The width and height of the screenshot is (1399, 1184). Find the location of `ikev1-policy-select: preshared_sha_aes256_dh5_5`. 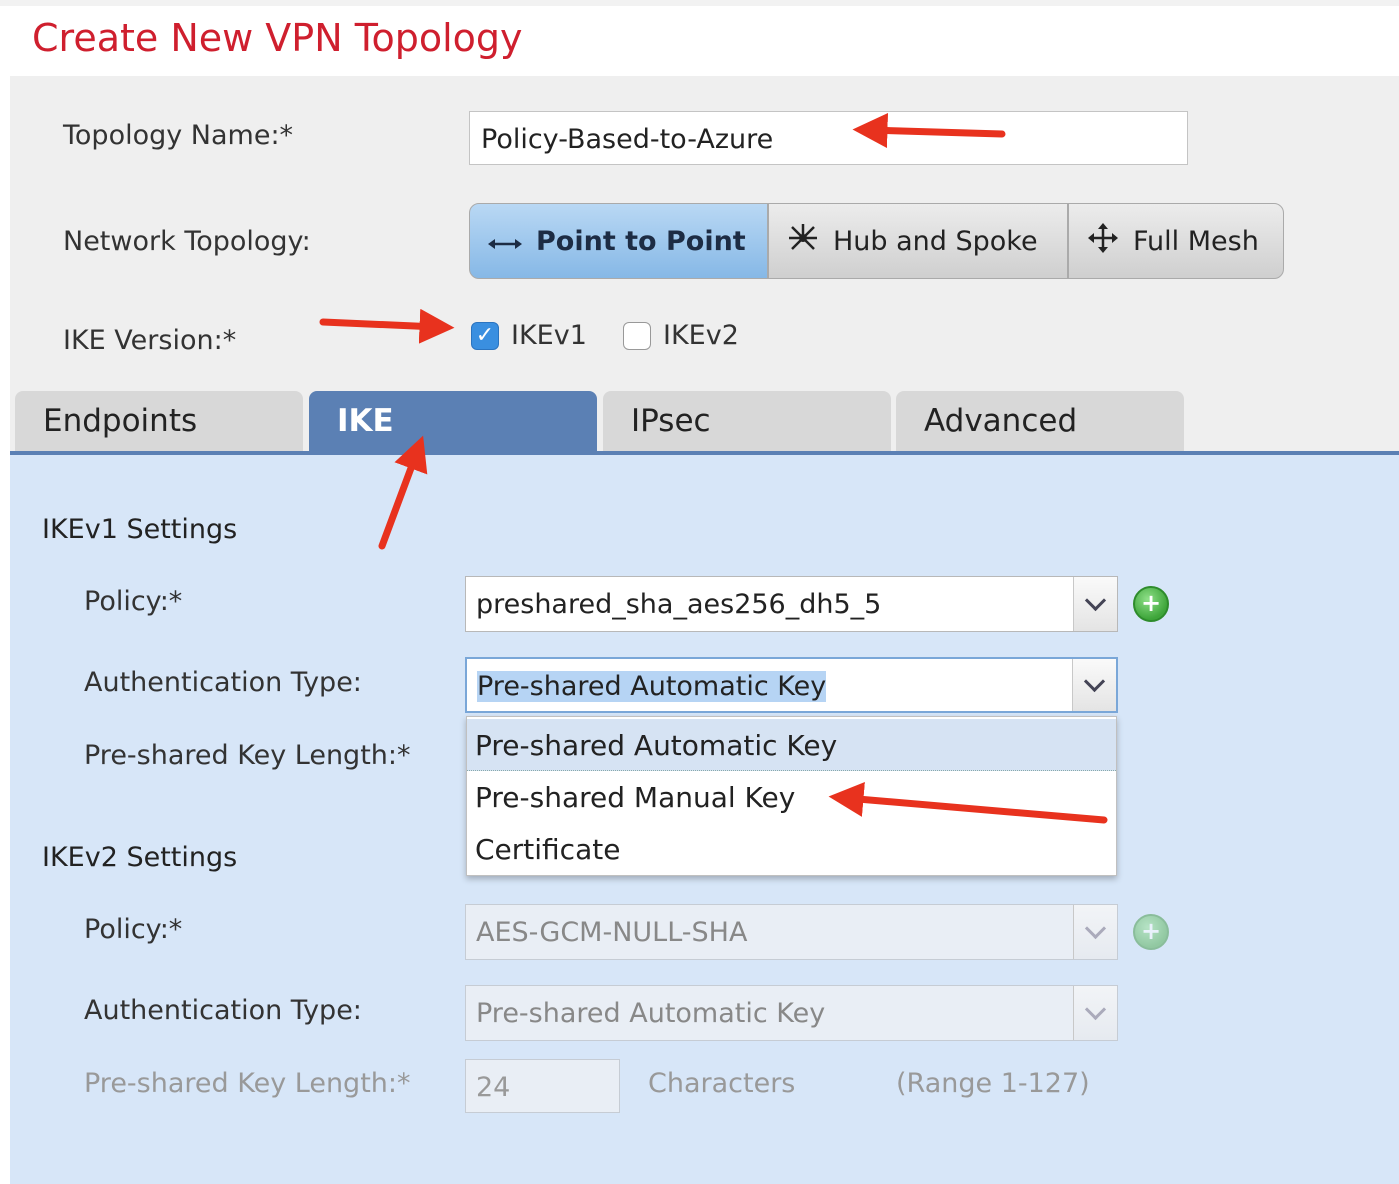

ikev1-policy-select: preshared_sha_aes256_dh5_5 is located at coordinates (791, 604).